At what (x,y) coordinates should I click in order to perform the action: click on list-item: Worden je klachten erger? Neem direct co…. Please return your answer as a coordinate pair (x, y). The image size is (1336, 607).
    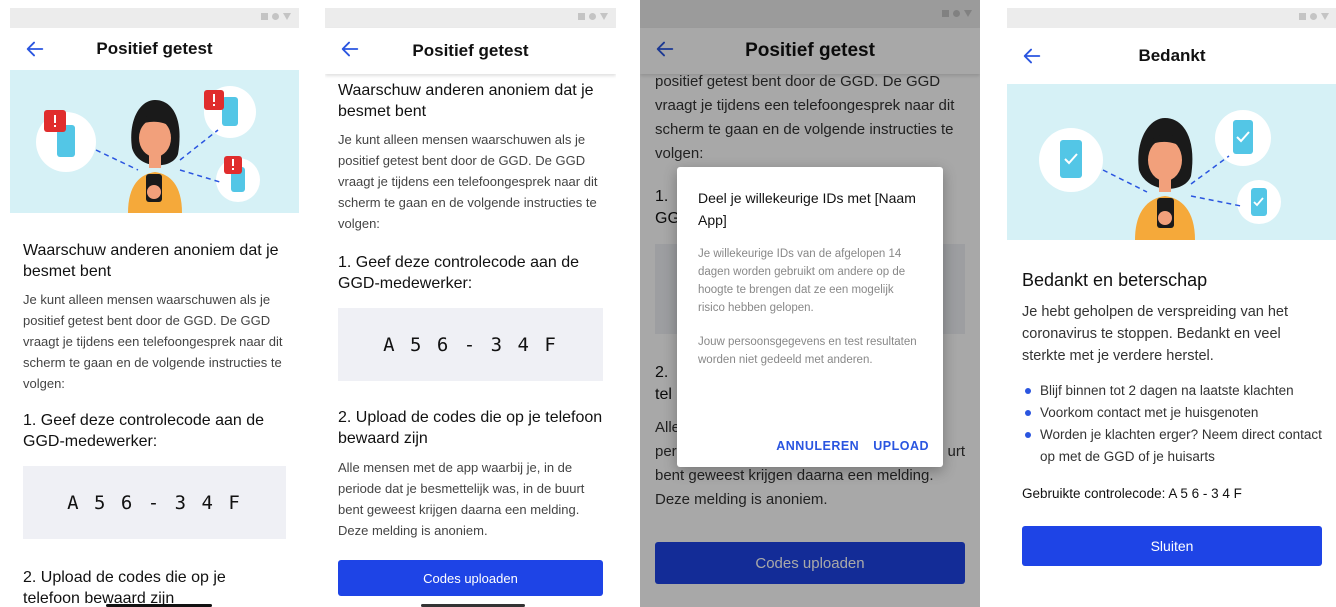
    Looking at the image, I should click on (1172, 446).